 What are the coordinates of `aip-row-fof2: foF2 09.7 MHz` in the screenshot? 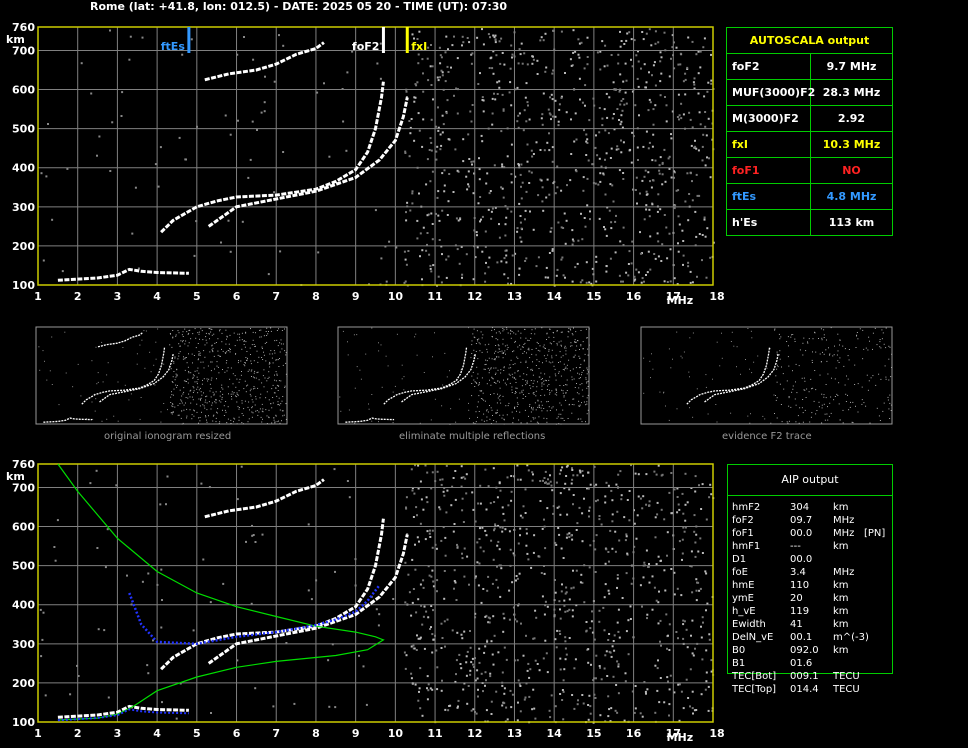 It's located at (832, 520).